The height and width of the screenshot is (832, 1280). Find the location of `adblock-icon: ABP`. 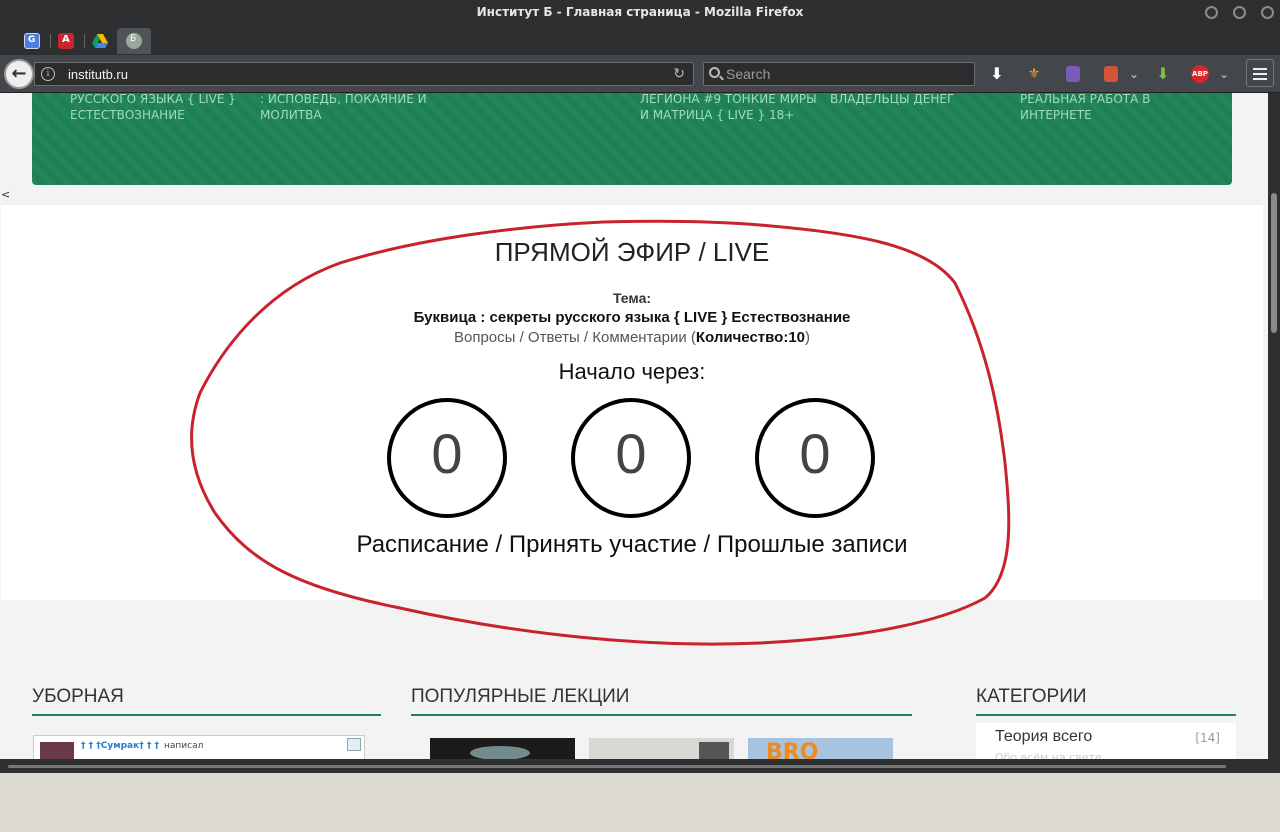

adblock-icon: ABP is located at coordinates (1200, 74).